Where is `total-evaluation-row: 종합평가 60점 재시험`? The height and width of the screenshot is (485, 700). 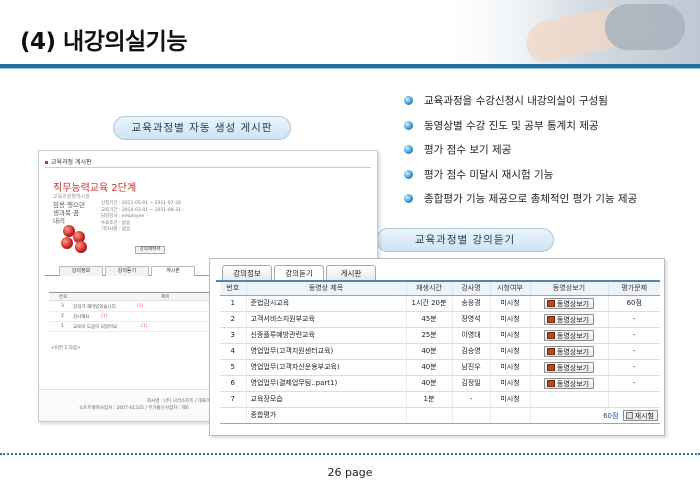
total-evaluation-row: 종합평가 60점 재시험 is located at coordinates (440, 415).